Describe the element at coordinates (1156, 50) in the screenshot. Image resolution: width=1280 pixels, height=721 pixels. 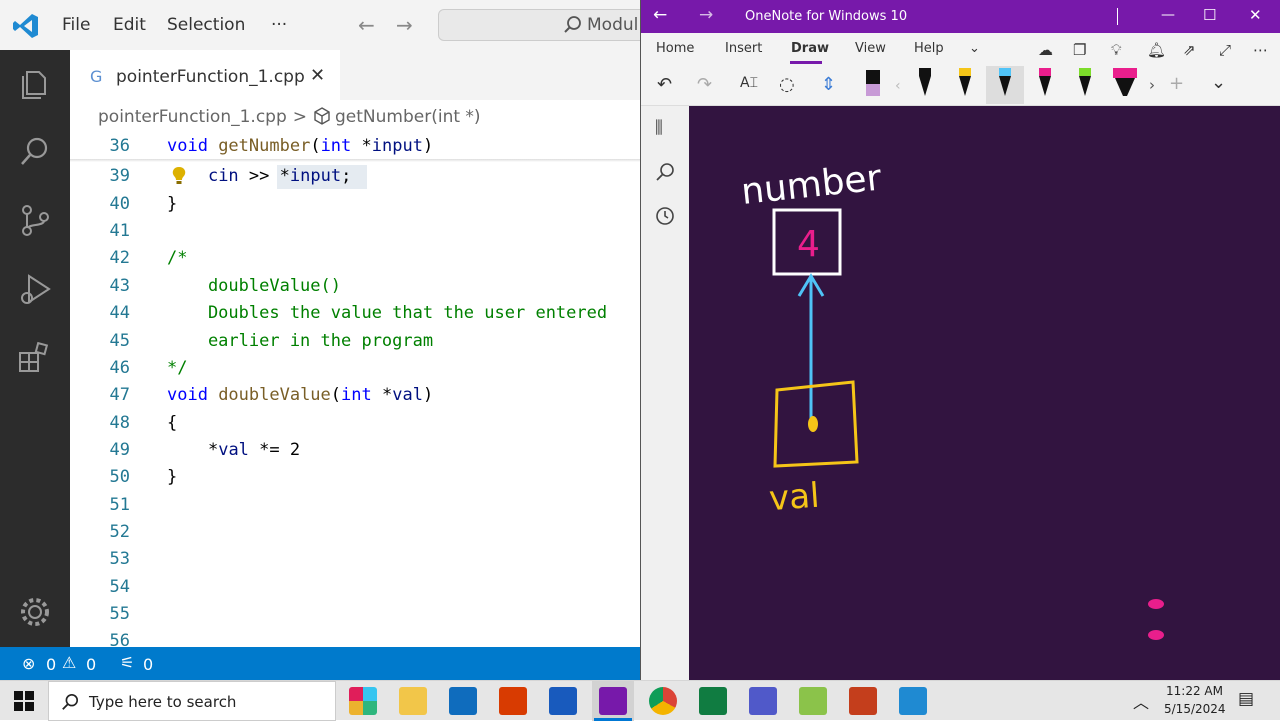
I see `notification-bell-icon: 🔔︎` at that location.